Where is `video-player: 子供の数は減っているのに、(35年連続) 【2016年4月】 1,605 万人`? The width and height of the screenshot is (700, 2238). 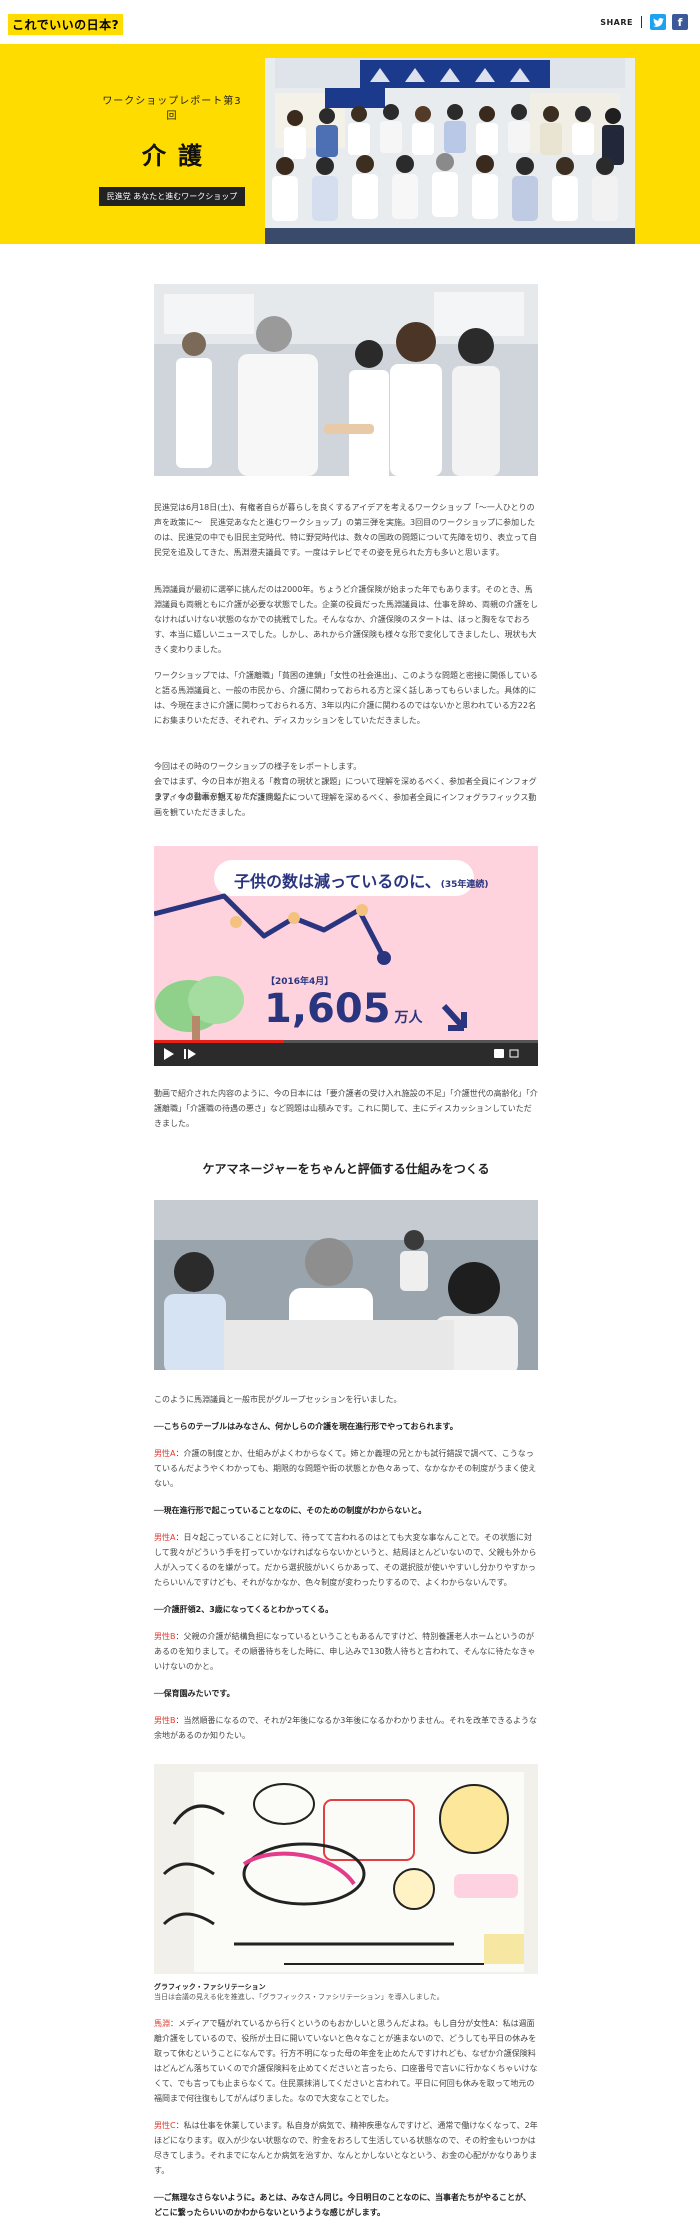
video-player: 子供の数は減っているのに、(35年連続) 【2016年4月】 1,605 万人 is located at coordinates (346, 956).